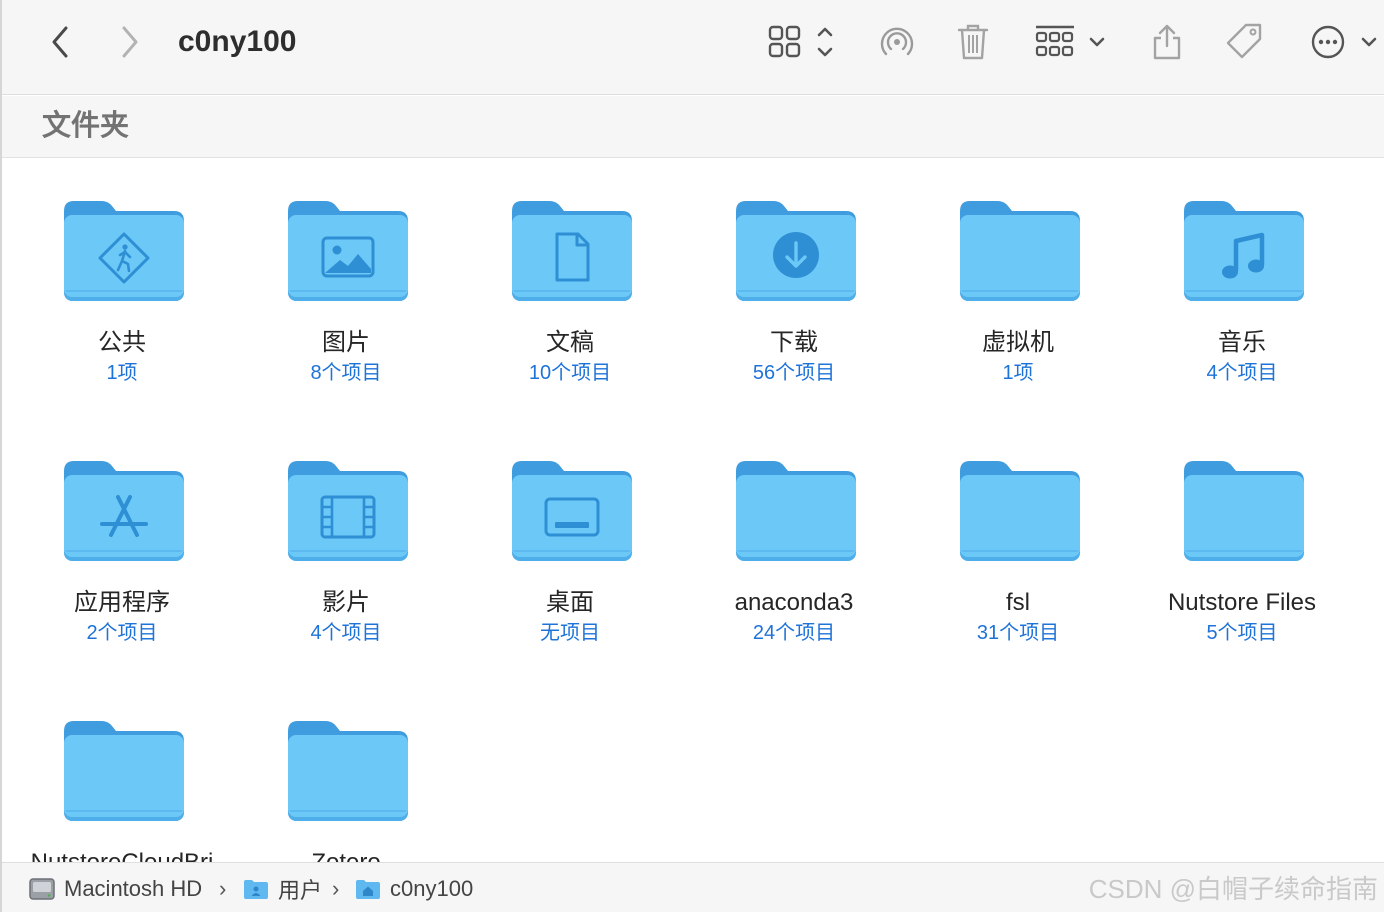 Image resolution: width=1384 pixels, height=912 pixels. I want to click on folder-name: anaconda3, so click(794, 602).